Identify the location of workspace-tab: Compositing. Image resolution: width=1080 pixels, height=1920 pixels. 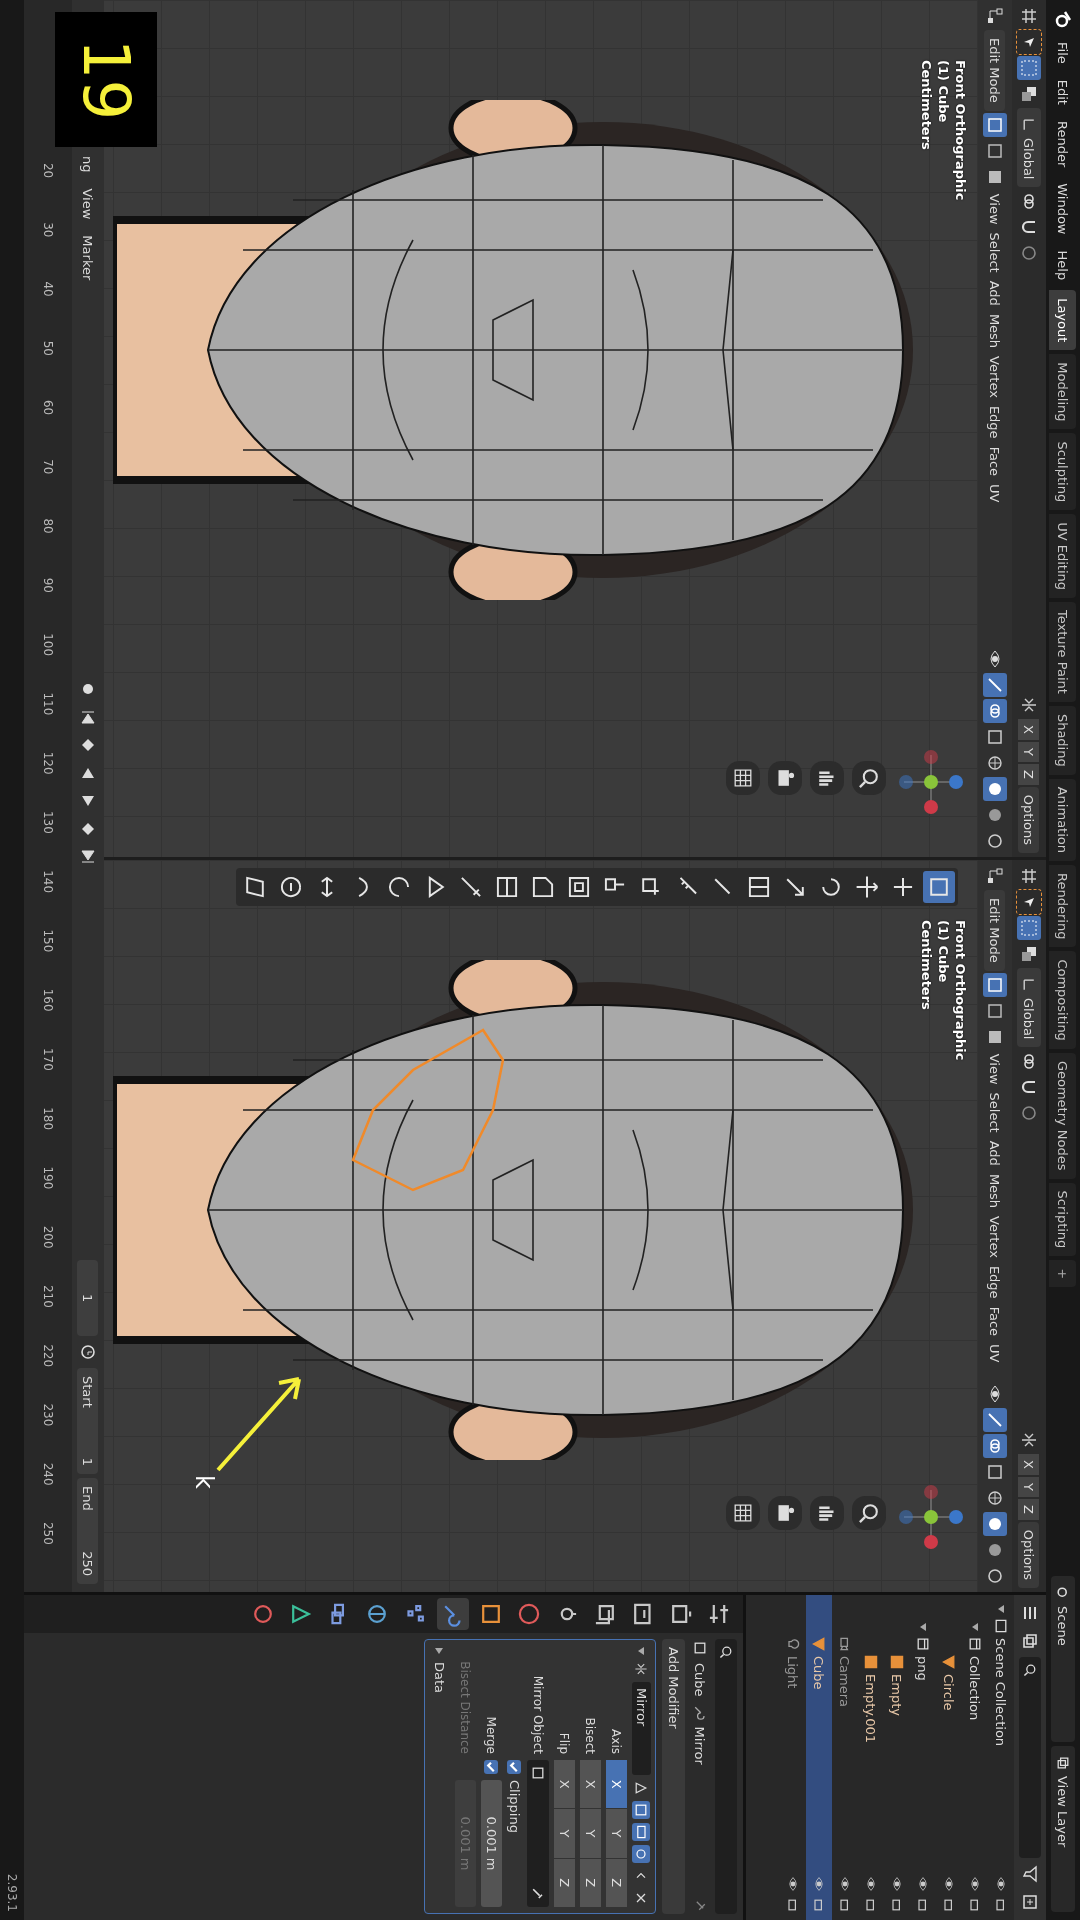
(1063, 1000).